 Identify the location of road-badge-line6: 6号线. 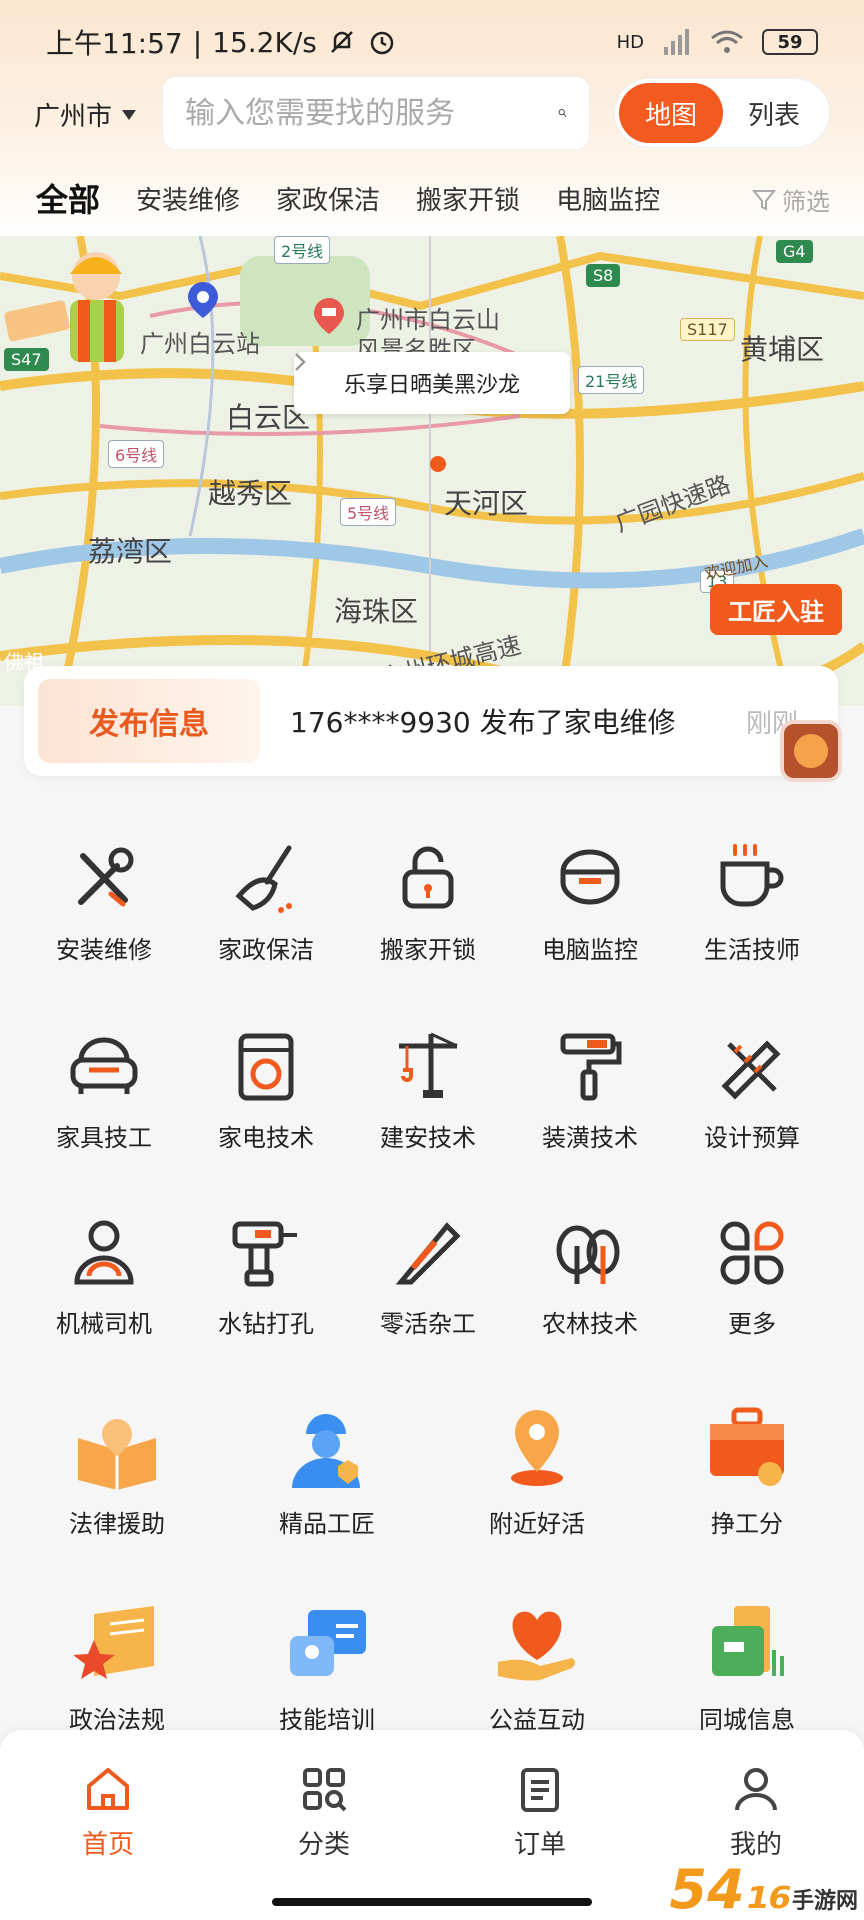
(136, 454).